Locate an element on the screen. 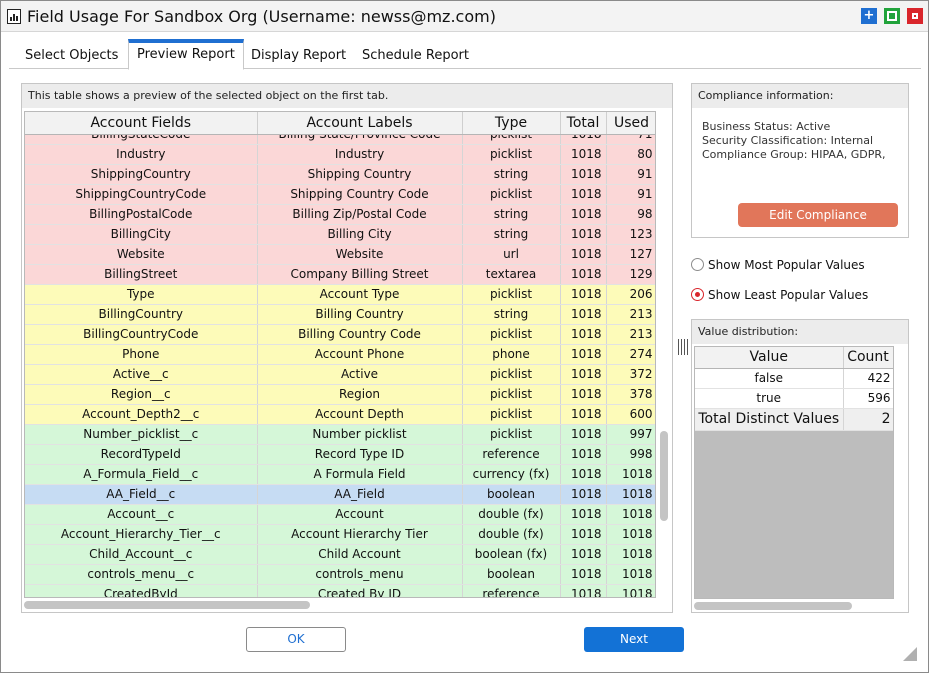  table-row: false 422 is located at coordinates (794, 378).